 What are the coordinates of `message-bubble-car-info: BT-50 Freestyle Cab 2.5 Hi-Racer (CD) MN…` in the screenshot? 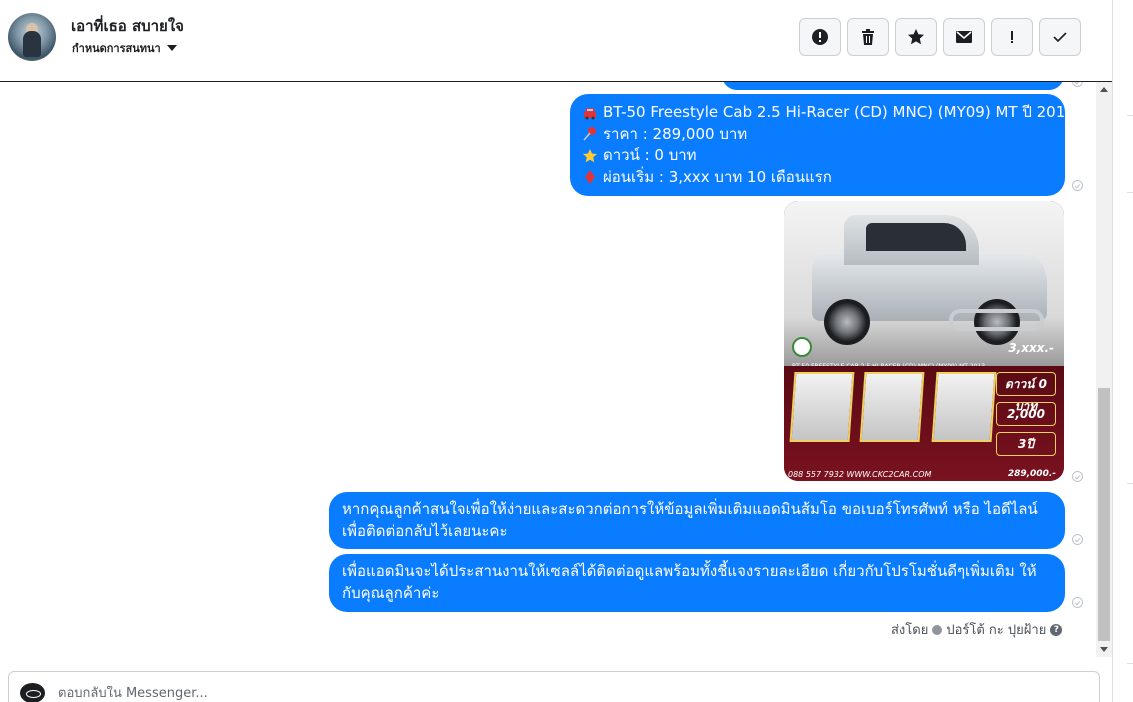 It's located at (822, 145).